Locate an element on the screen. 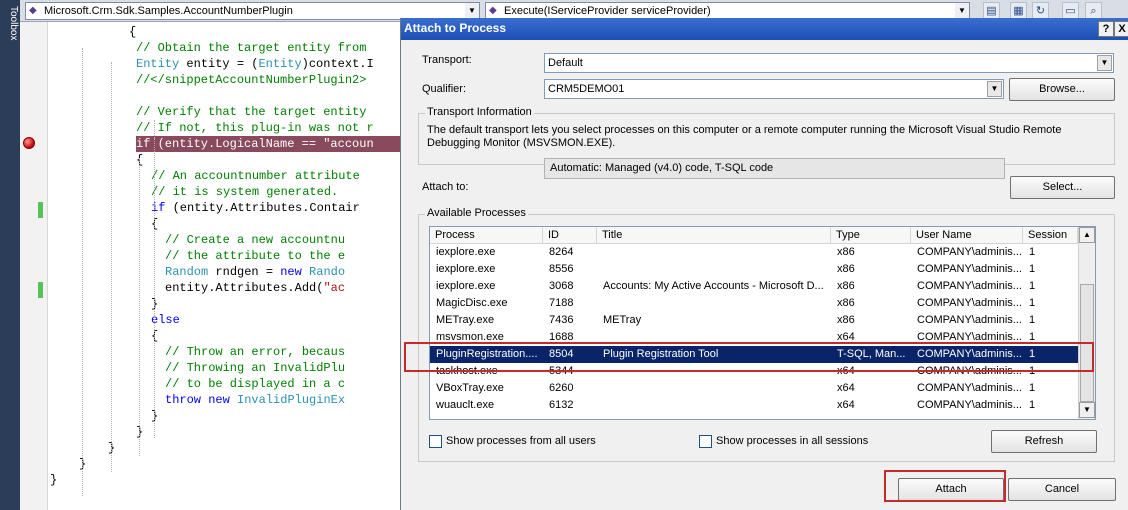  code-token: // Verify that the target entity is located at coordinates (251, 112).